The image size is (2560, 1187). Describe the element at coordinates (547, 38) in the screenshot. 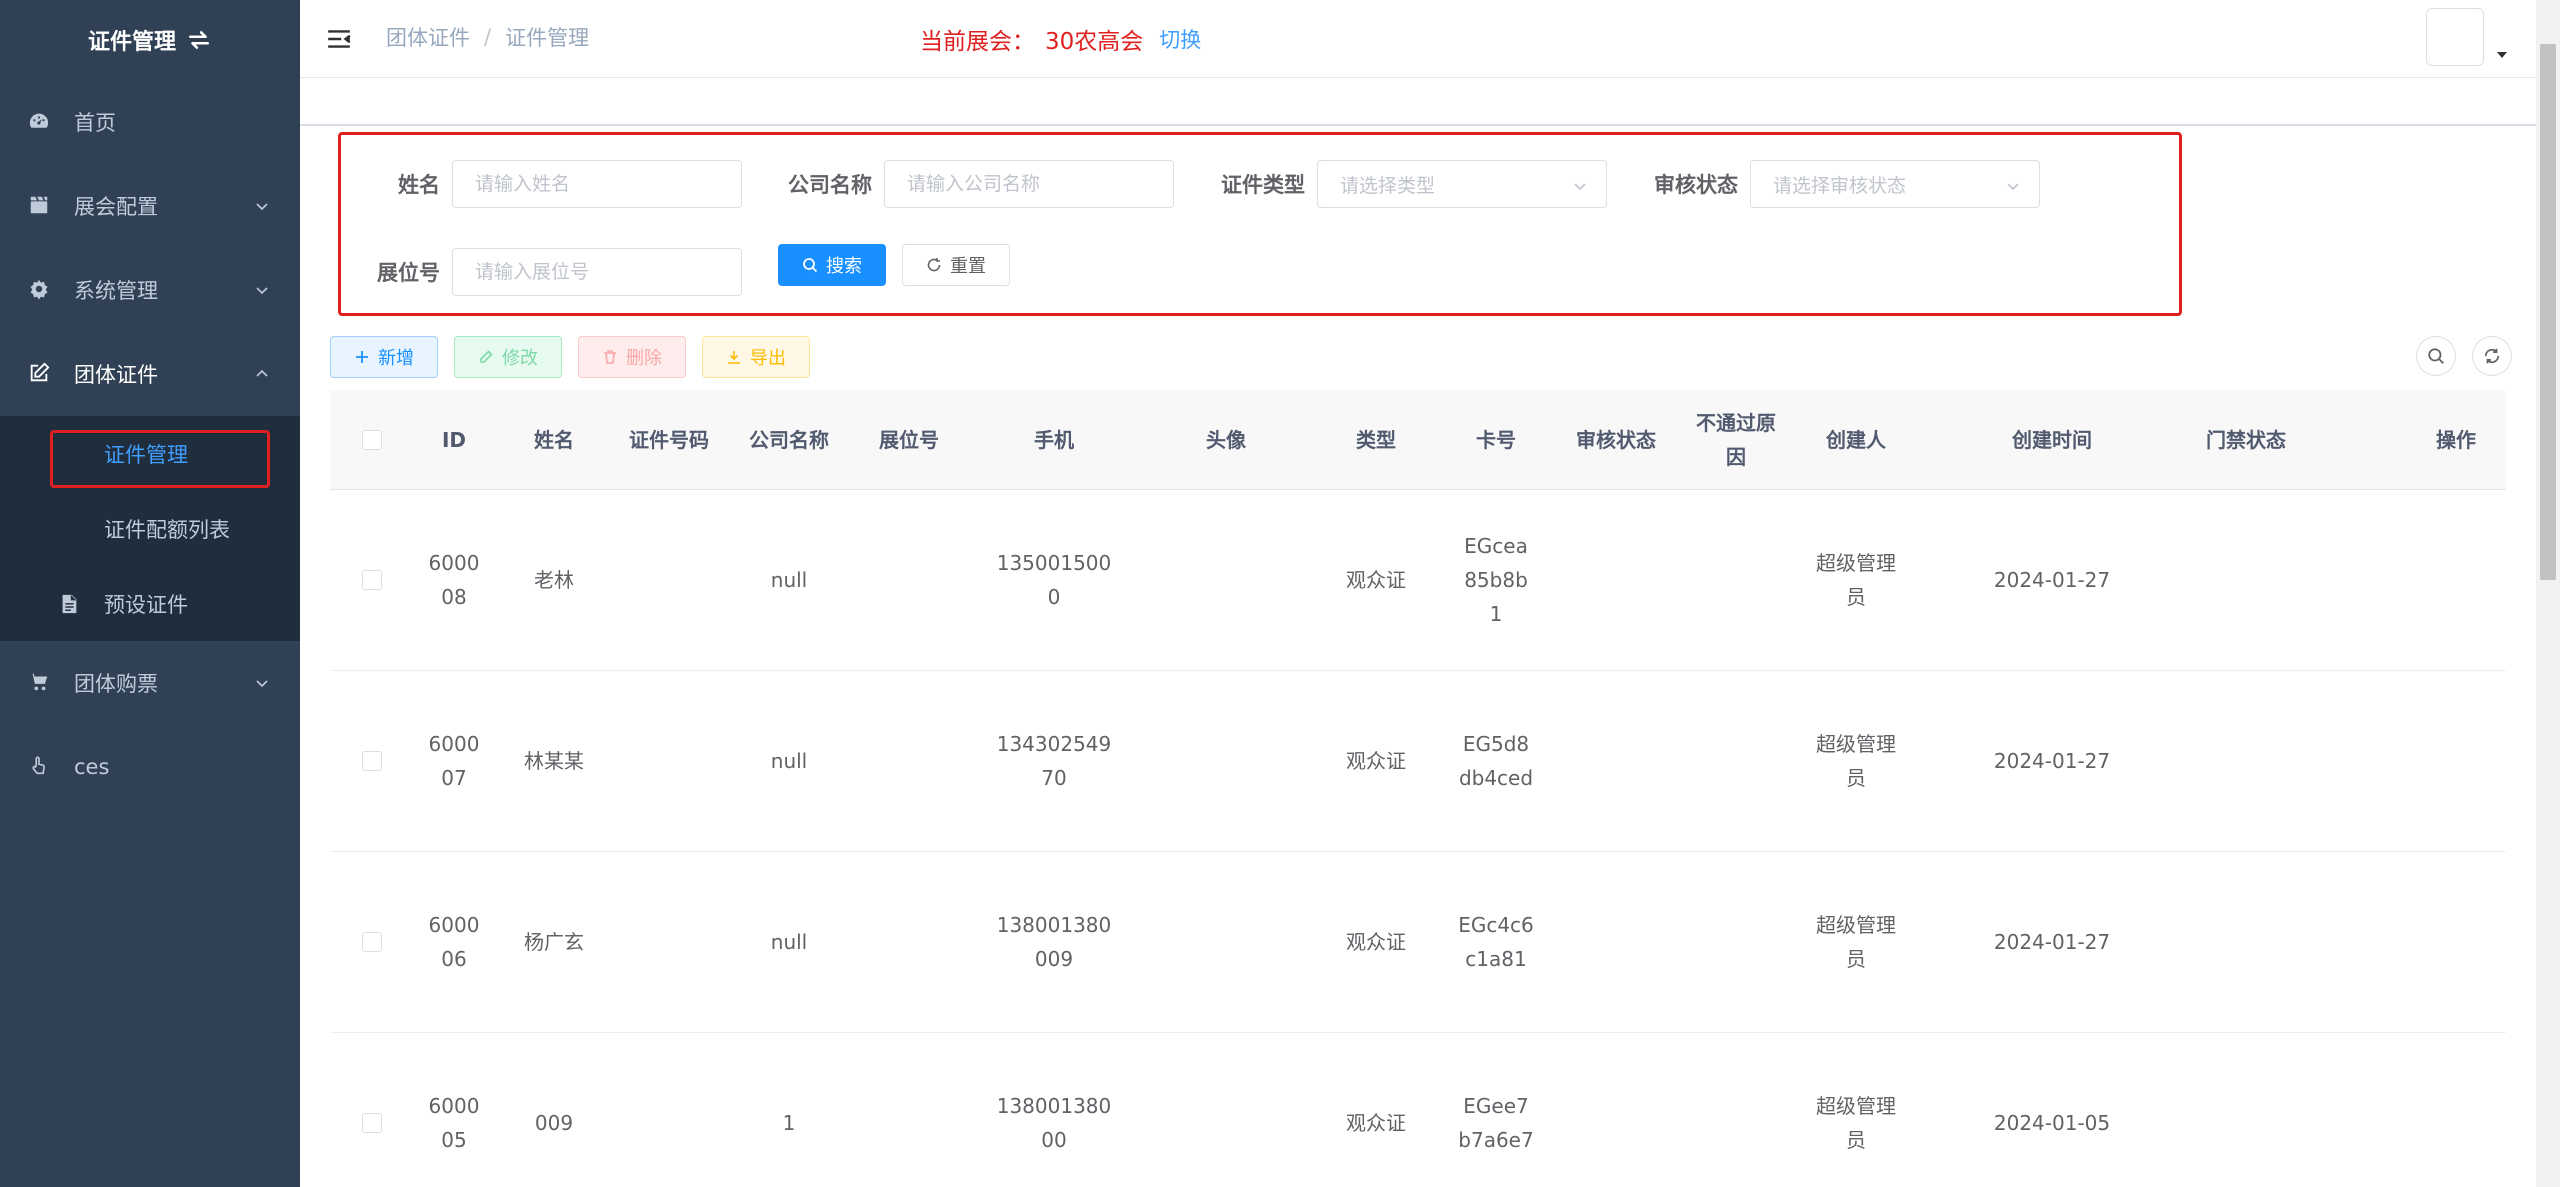

I see `breadcrumb-item: 证件管理` at that location.